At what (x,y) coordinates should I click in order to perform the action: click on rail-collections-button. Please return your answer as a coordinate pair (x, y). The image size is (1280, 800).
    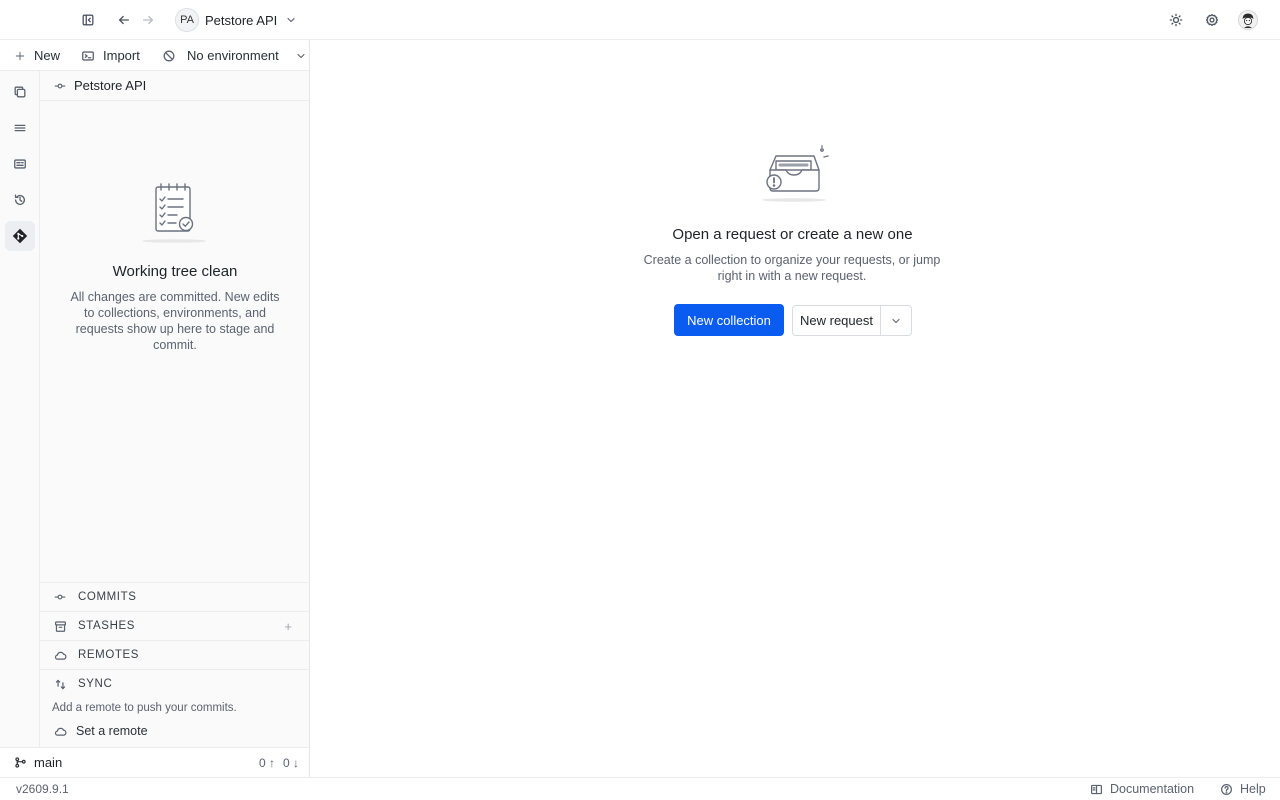
    Looking at the image, I should click on (20, 92).